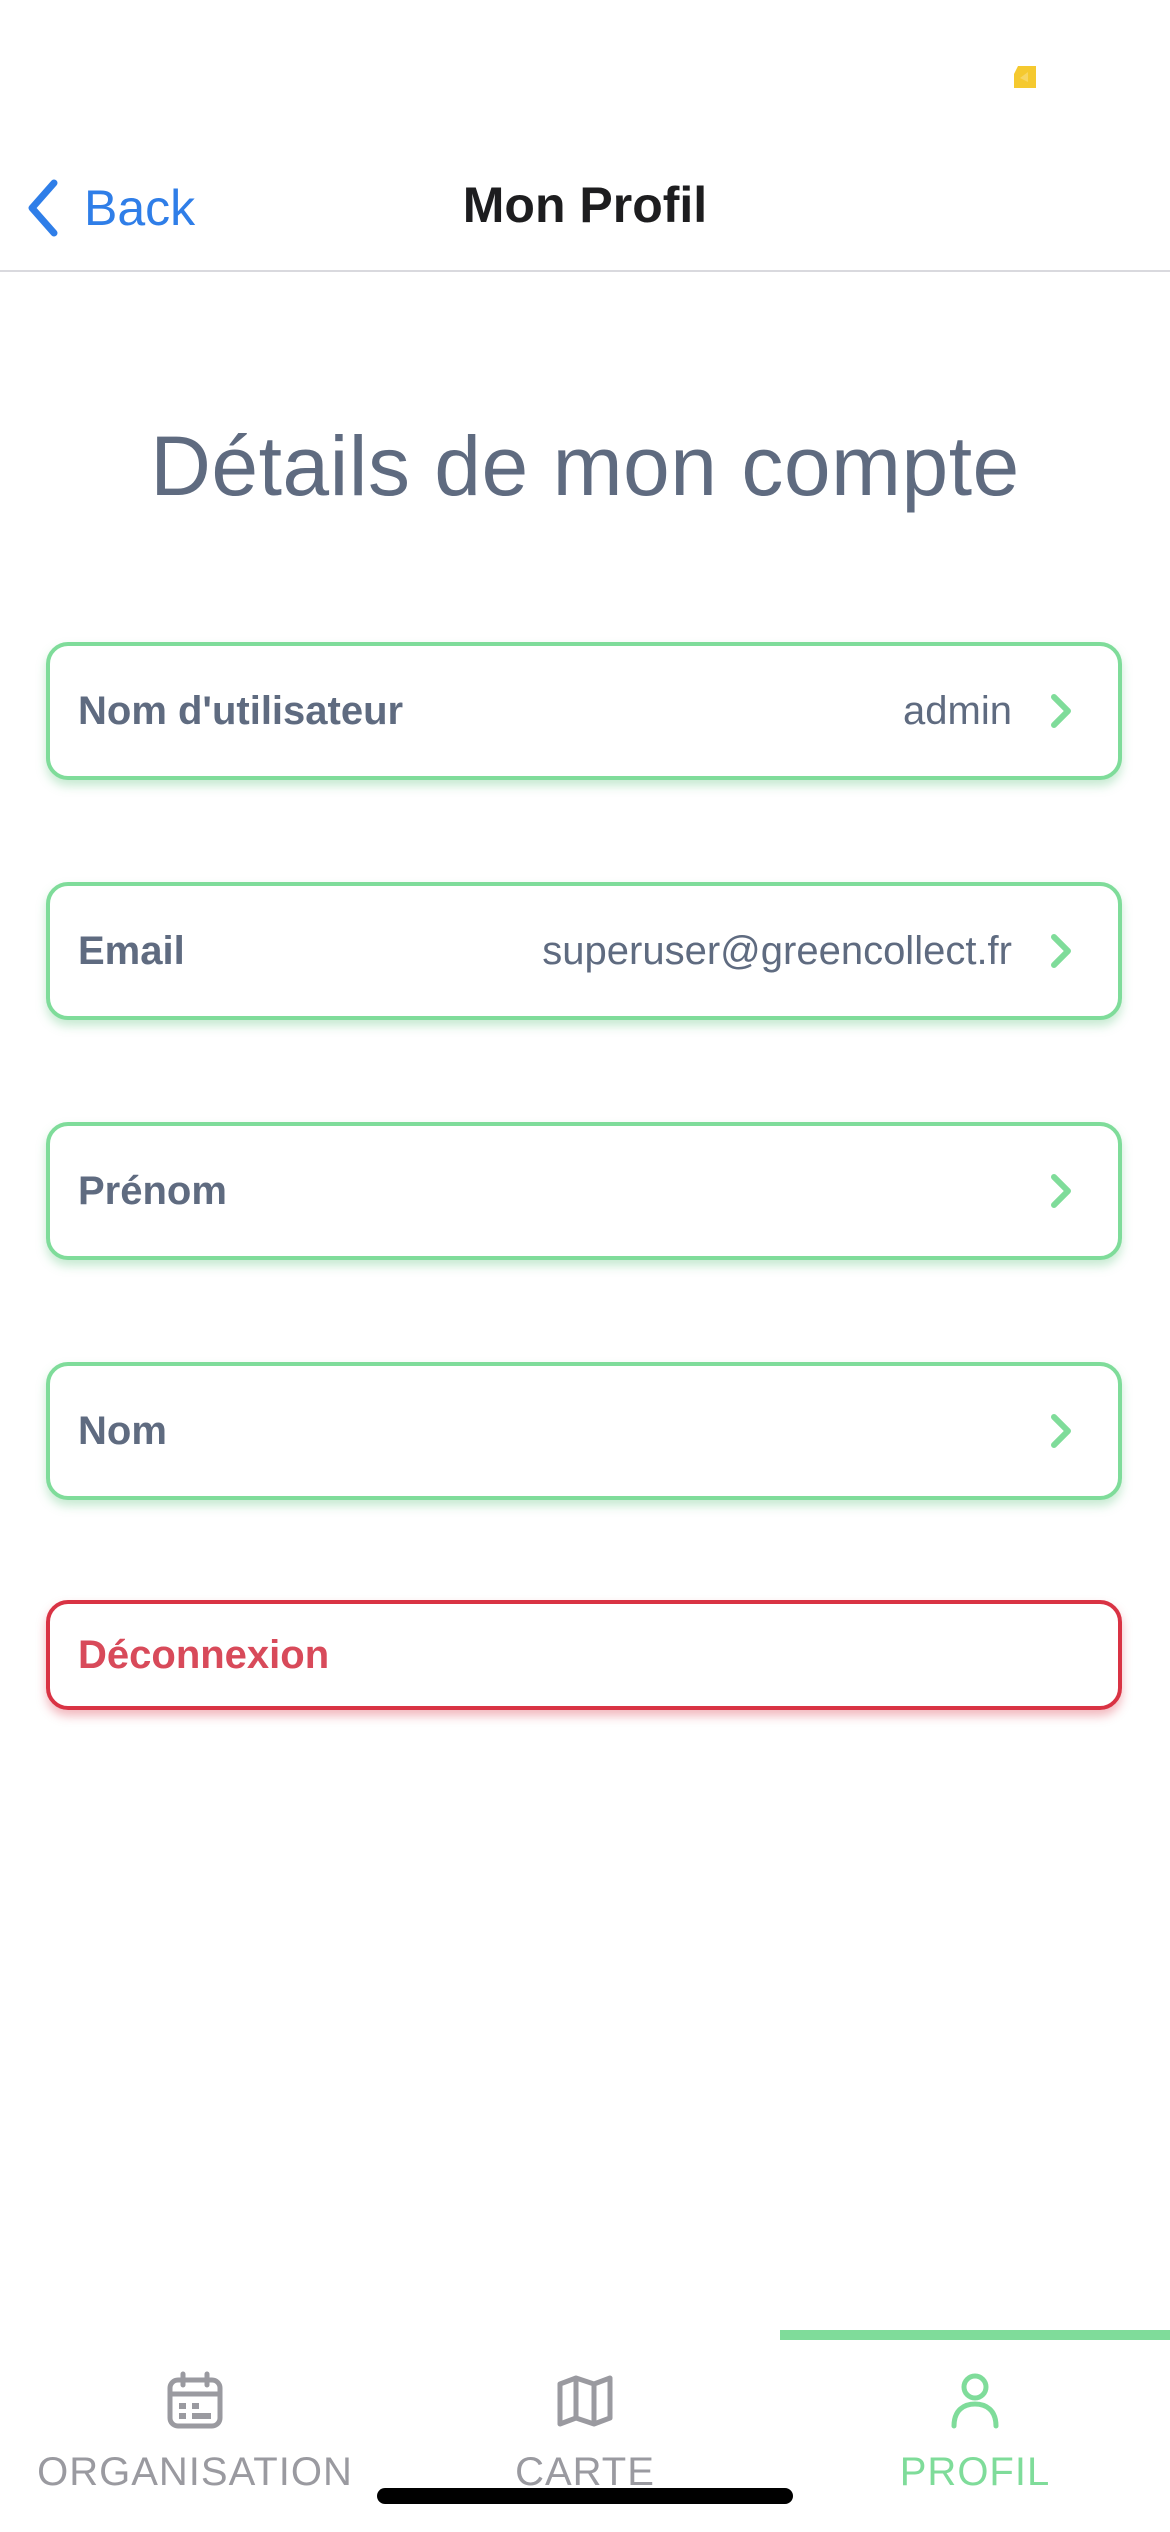  I want to click on tab-carte: CARTE, so click(585, 2427).